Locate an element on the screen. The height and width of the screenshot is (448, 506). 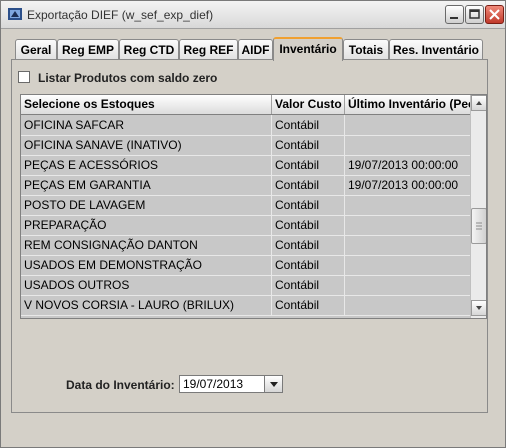
table-row: PREPARAÇÃO Contábil is located at coordinates (245, 225).